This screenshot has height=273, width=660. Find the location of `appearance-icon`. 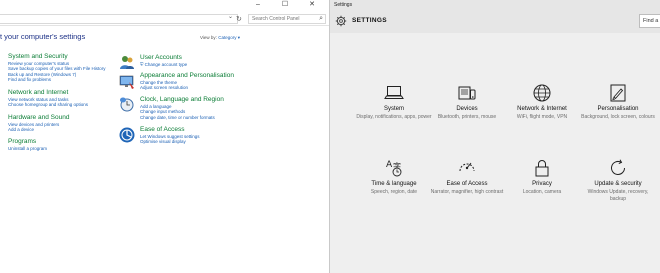

appearance-icon is located at coordinates (127, 82).